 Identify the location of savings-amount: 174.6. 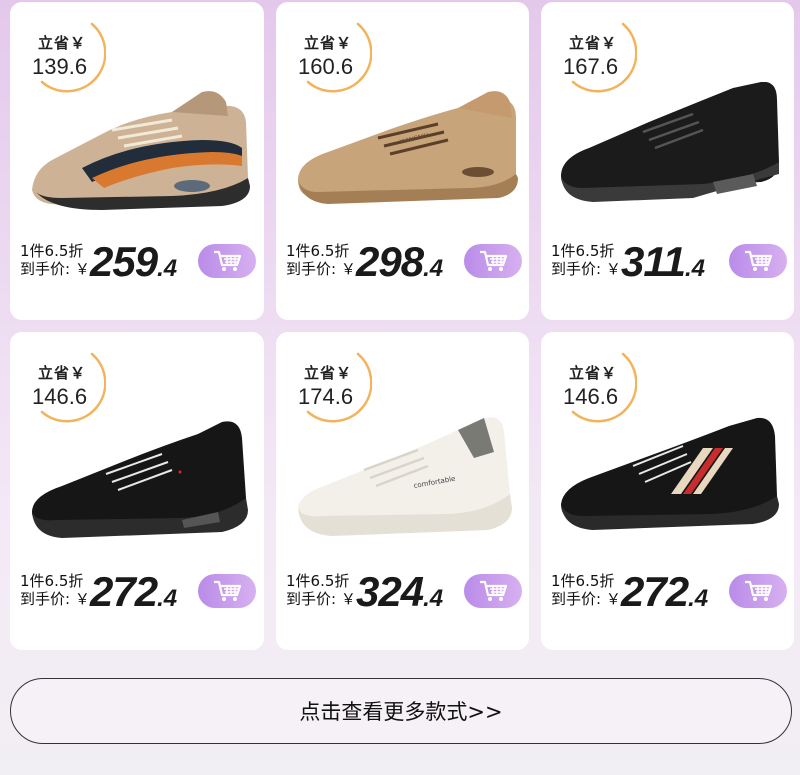
(326, 396).